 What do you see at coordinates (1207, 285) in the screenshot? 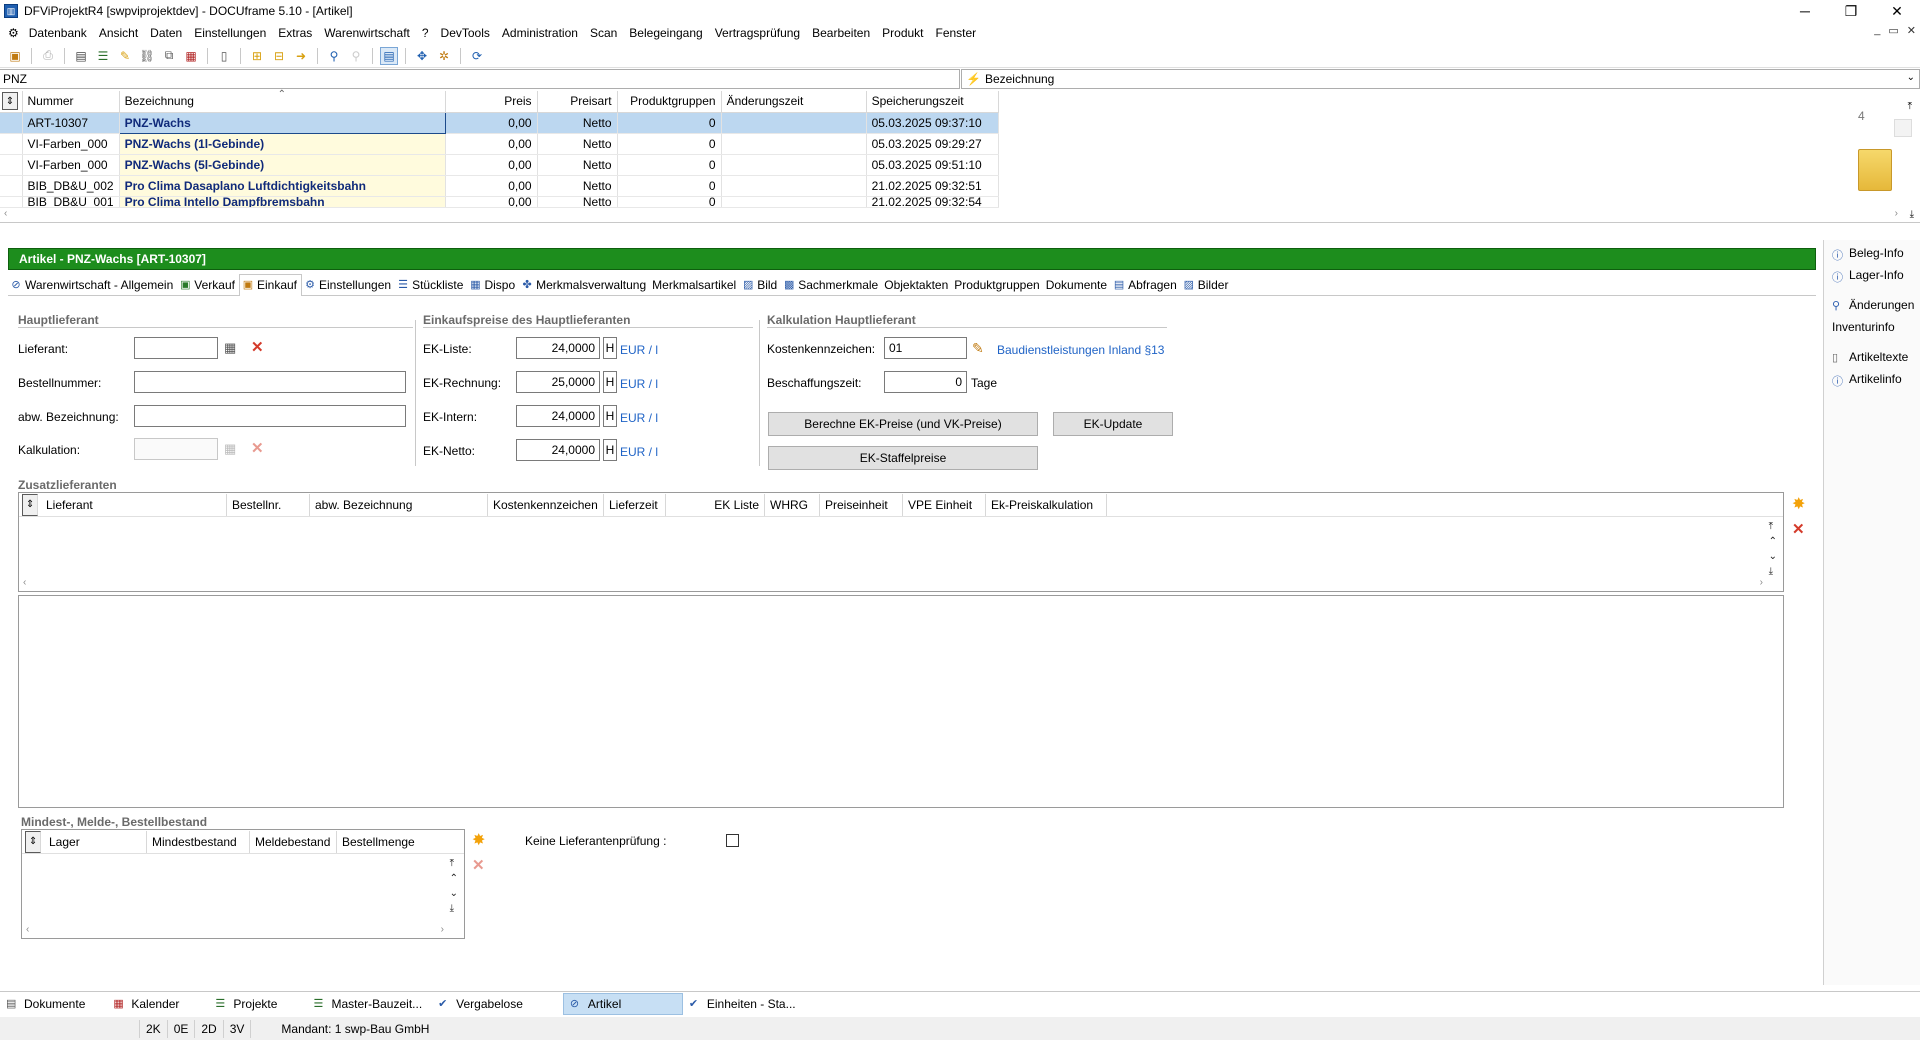
I see `tab-bilder: ▨ Bilder` at bounding box center [1207, 285].